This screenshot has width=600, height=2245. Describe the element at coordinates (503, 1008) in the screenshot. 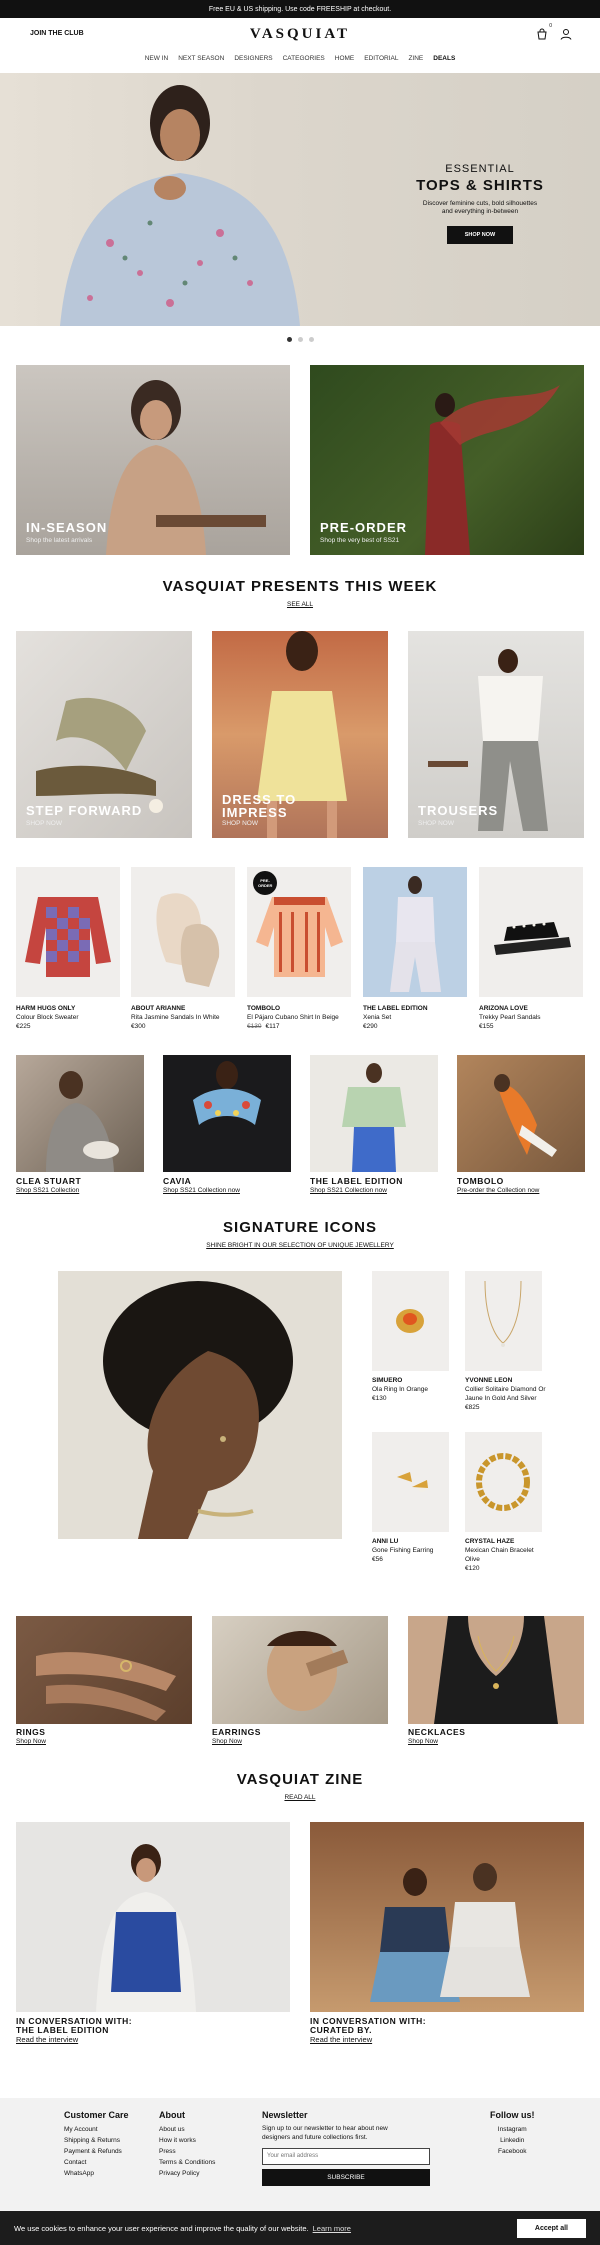

I see `product-brand: ARIZONA LOVE` at that location.